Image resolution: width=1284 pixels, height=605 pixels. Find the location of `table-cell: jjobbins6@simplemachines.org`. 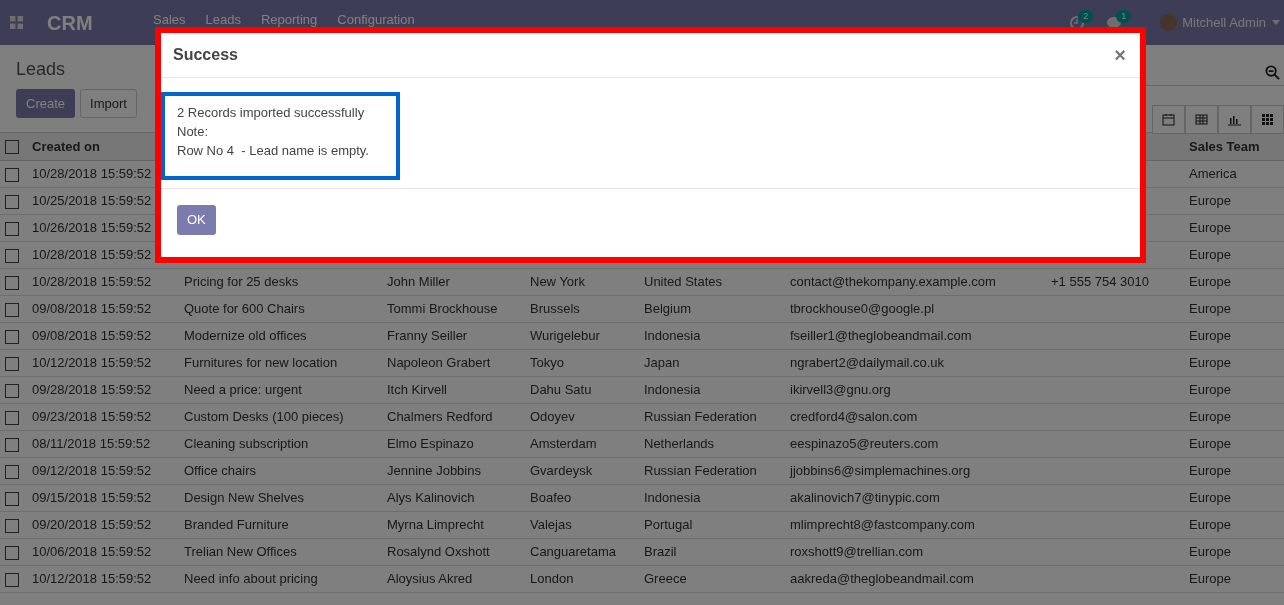

table-cell: jjobbins6@simplemachines.org is located at coordinates (880, 471).